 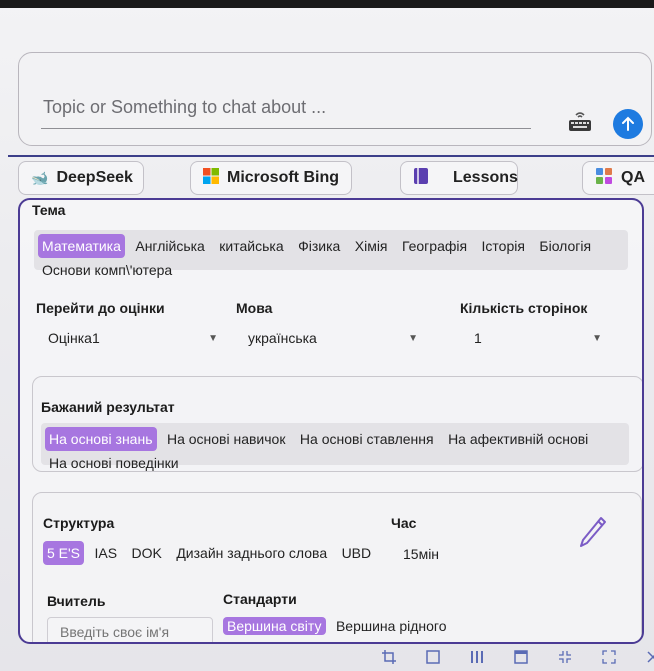 I want to click on topic-chip-geography: Географія, so click(x=434, y=246).